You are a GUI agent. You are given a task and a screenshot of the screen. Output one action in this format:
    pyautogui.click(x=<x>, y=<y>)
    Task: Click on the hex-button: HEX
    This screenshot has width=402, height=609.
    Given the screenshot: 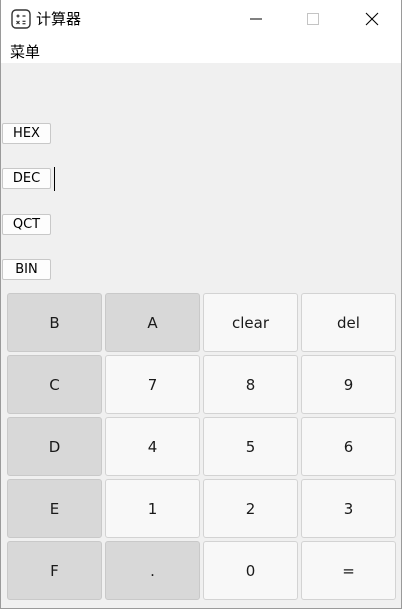 What is the action you would take?
    pyautogui.click(x=26, y=133)
    